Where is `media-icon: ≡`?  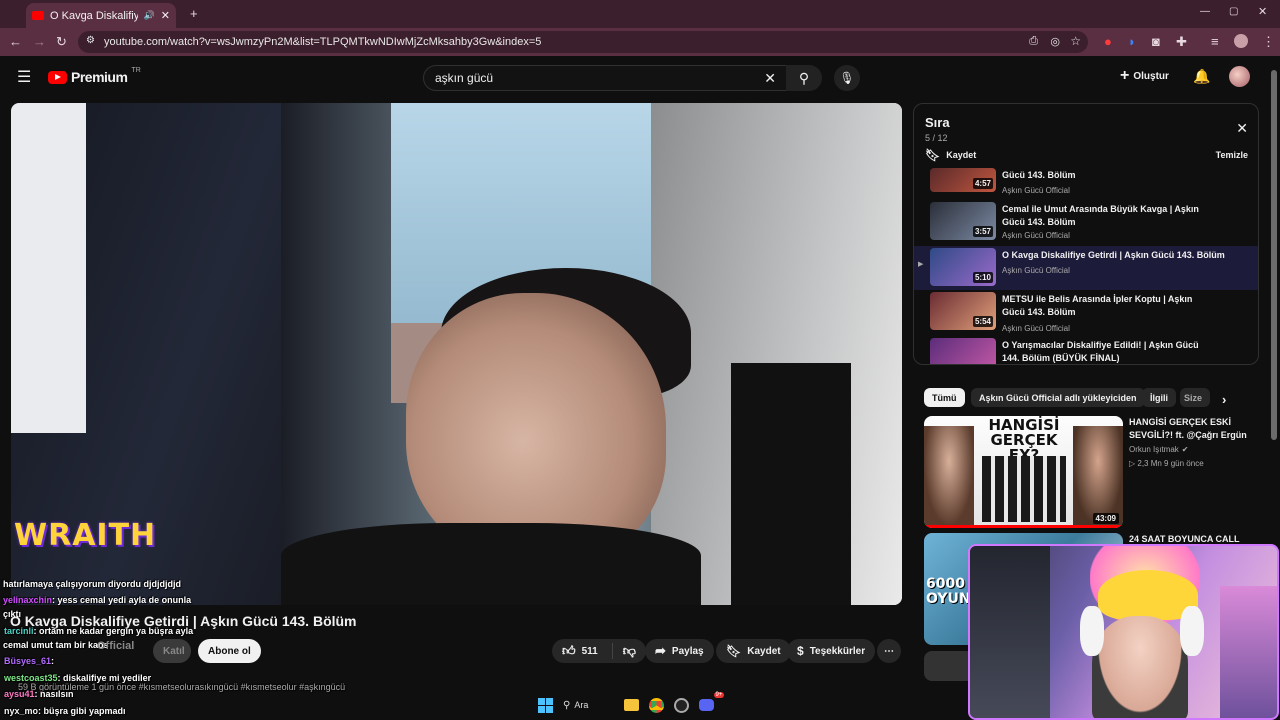
media-icon: ≡ is located at coordinates (1215, 41).